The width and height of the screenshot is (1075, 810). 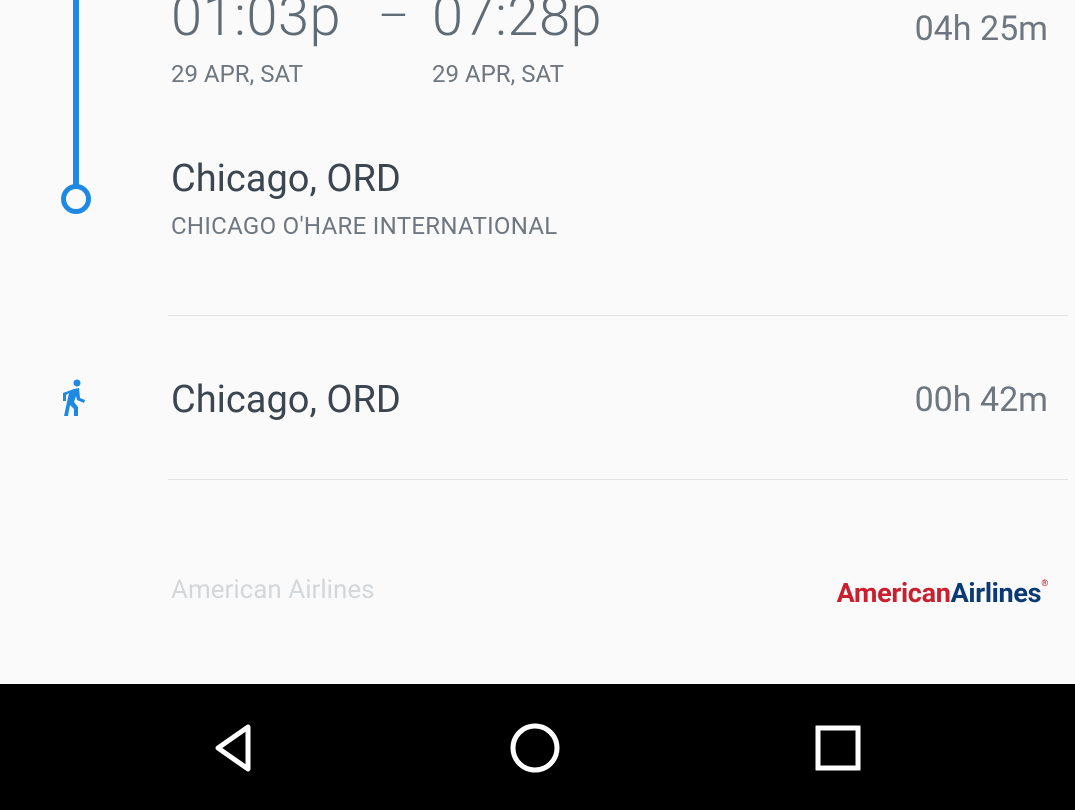 I want to click on layover-duration: 00h 42m, so click(x=981, y=400).